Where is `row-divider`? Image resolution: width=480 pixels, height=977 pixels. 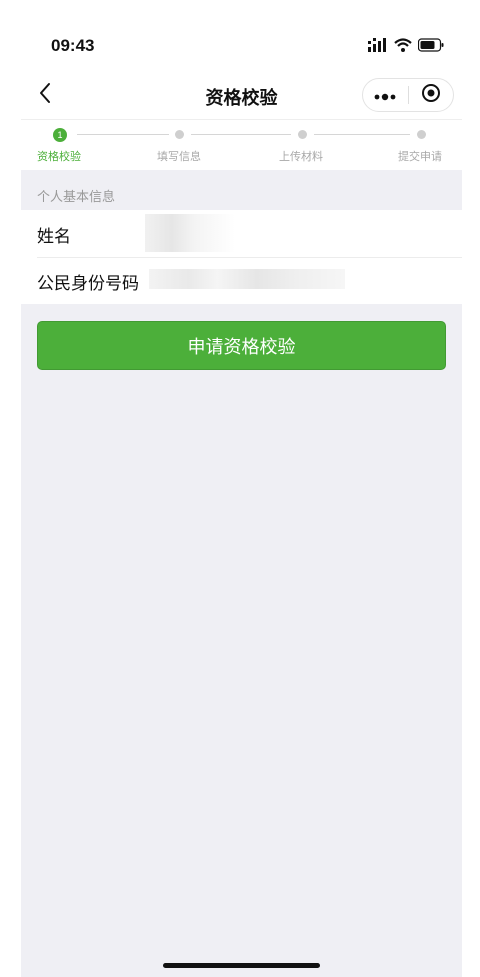
row-divider is located at coordinates (249, 257).